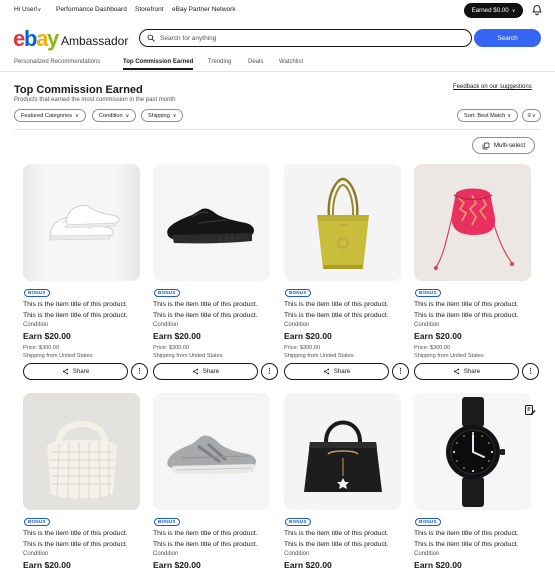 This screenshot has width=555, height=568. Describe the element at coordinates (509, 145) in the screenshot. I see `multi-select-label: Multi-select` at that location.